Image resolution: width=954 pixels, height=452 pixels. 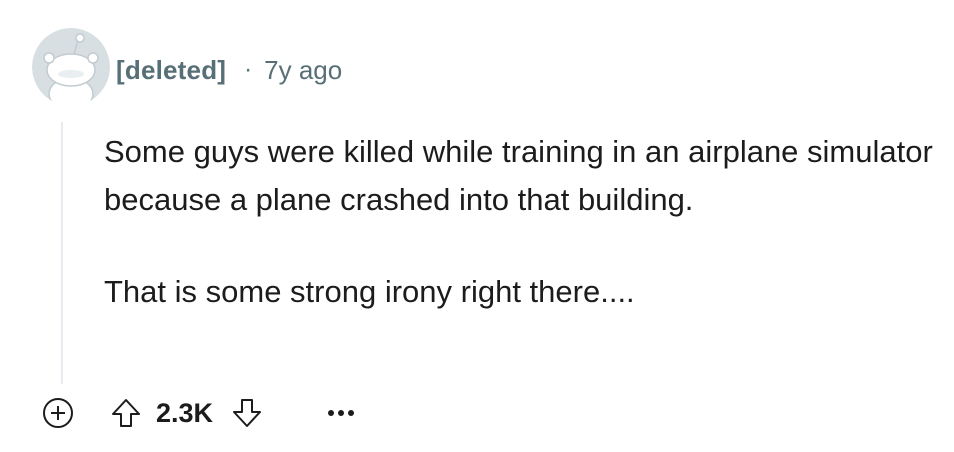 I want to click on author-username: [deleted], so click(x=171, y=70).